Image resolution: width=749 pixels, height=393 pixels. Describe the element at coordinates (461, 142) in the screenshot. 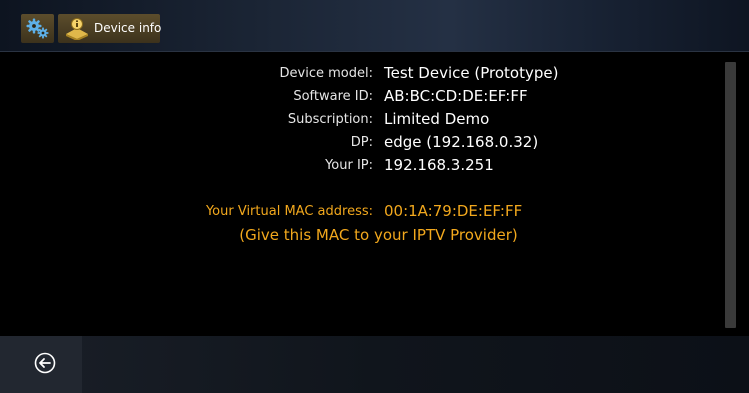

I see `dp-value: edge (192.168.0.32)` at that location.